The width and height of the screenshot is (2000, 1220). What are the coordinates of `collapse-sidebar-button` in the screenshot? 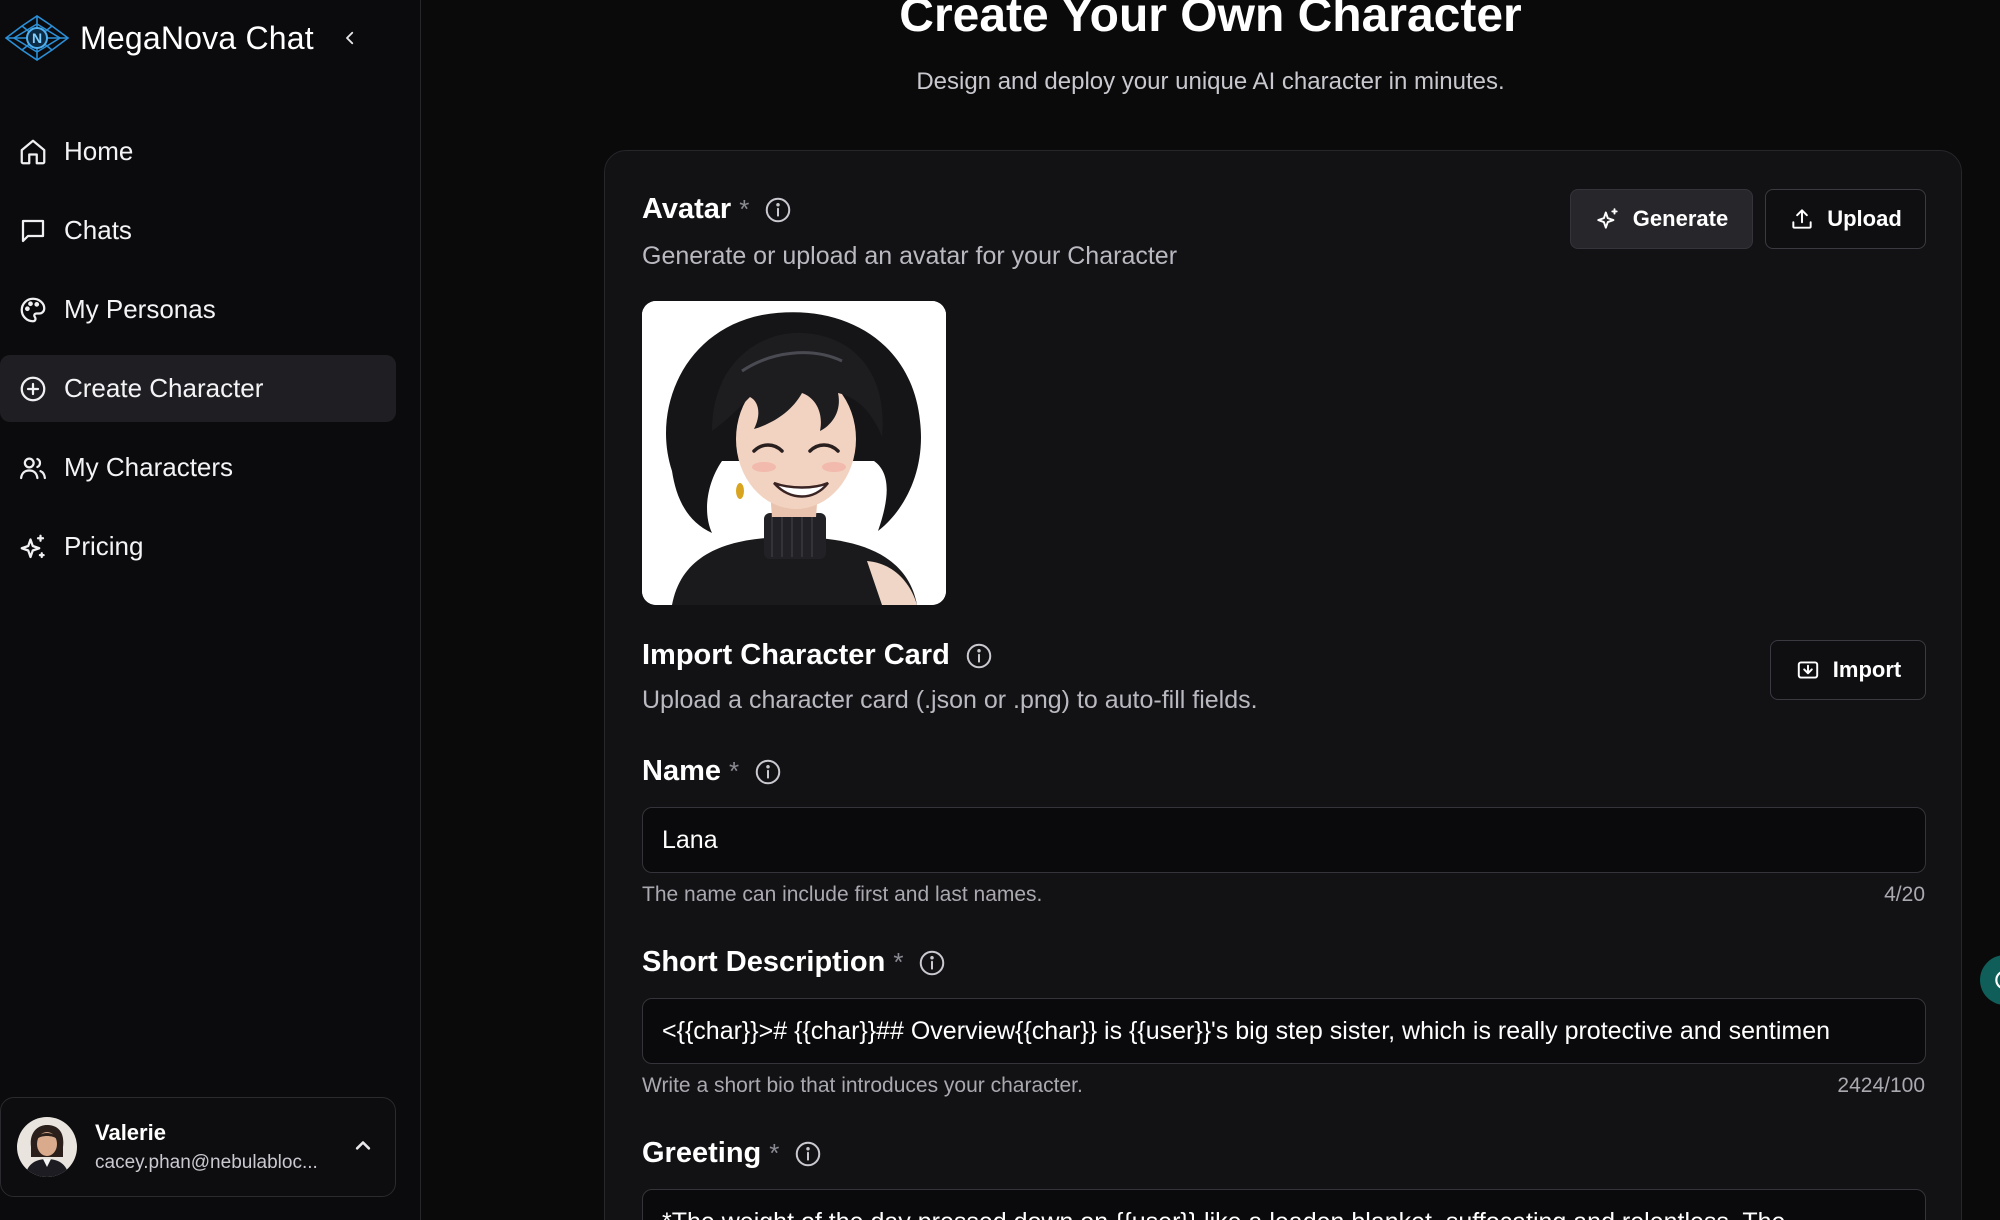 It's located at (350, 38).